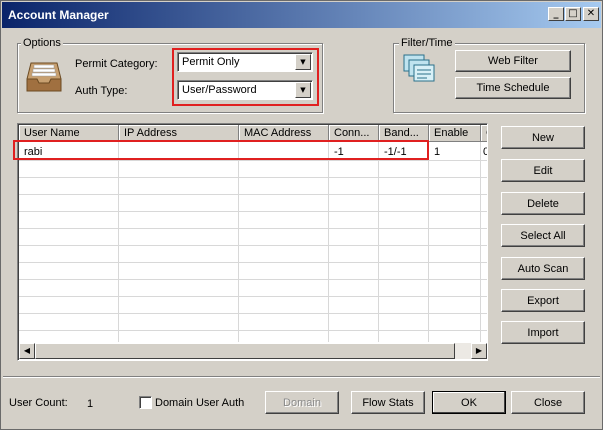  Describe the element at coordinates (42, 43) in the screenshot. I see `options-group-label: Options` at that location.